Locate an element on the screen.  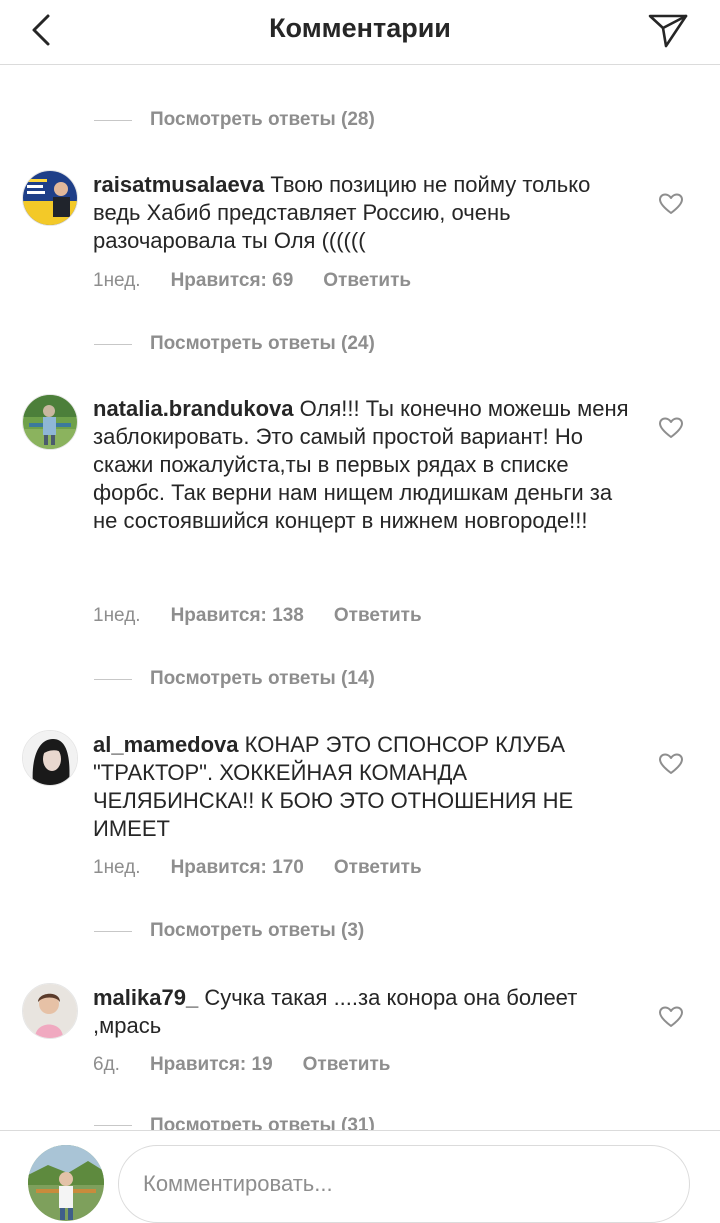
page-title: Комментарии is located at coordinates (360, 28).